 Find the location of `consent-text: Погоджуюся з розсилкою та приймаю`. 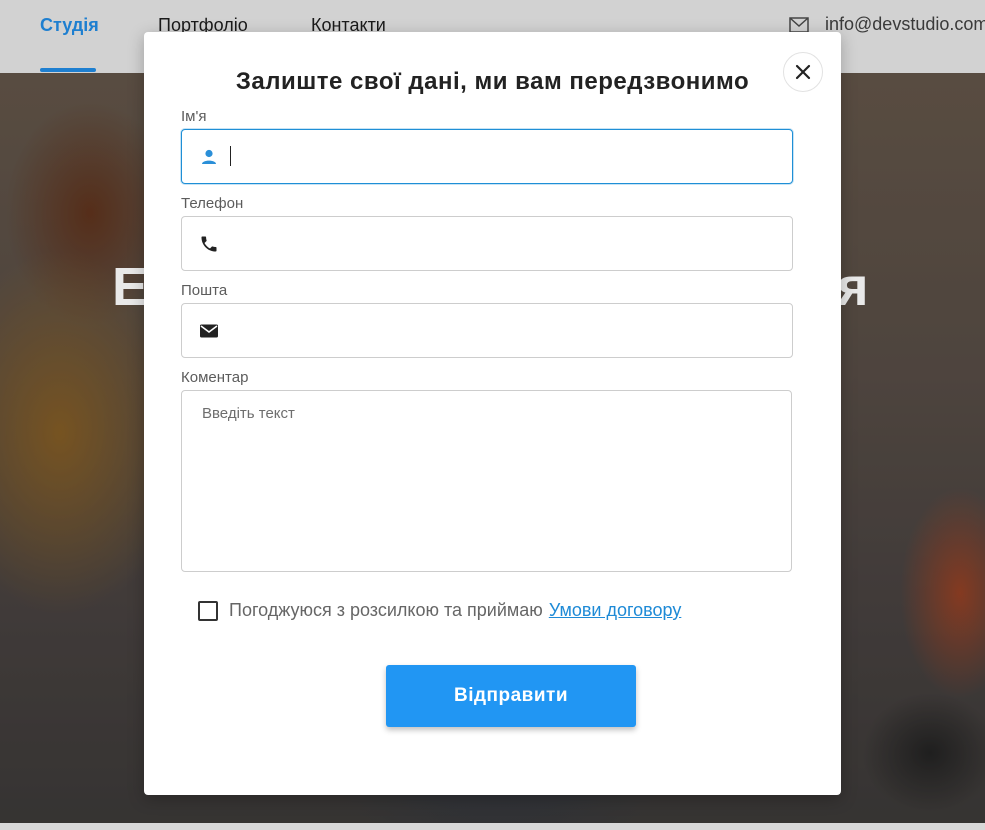

consent-text: Погоджуюся з розсилкою та приймаю is located at coordinates (386, 610).